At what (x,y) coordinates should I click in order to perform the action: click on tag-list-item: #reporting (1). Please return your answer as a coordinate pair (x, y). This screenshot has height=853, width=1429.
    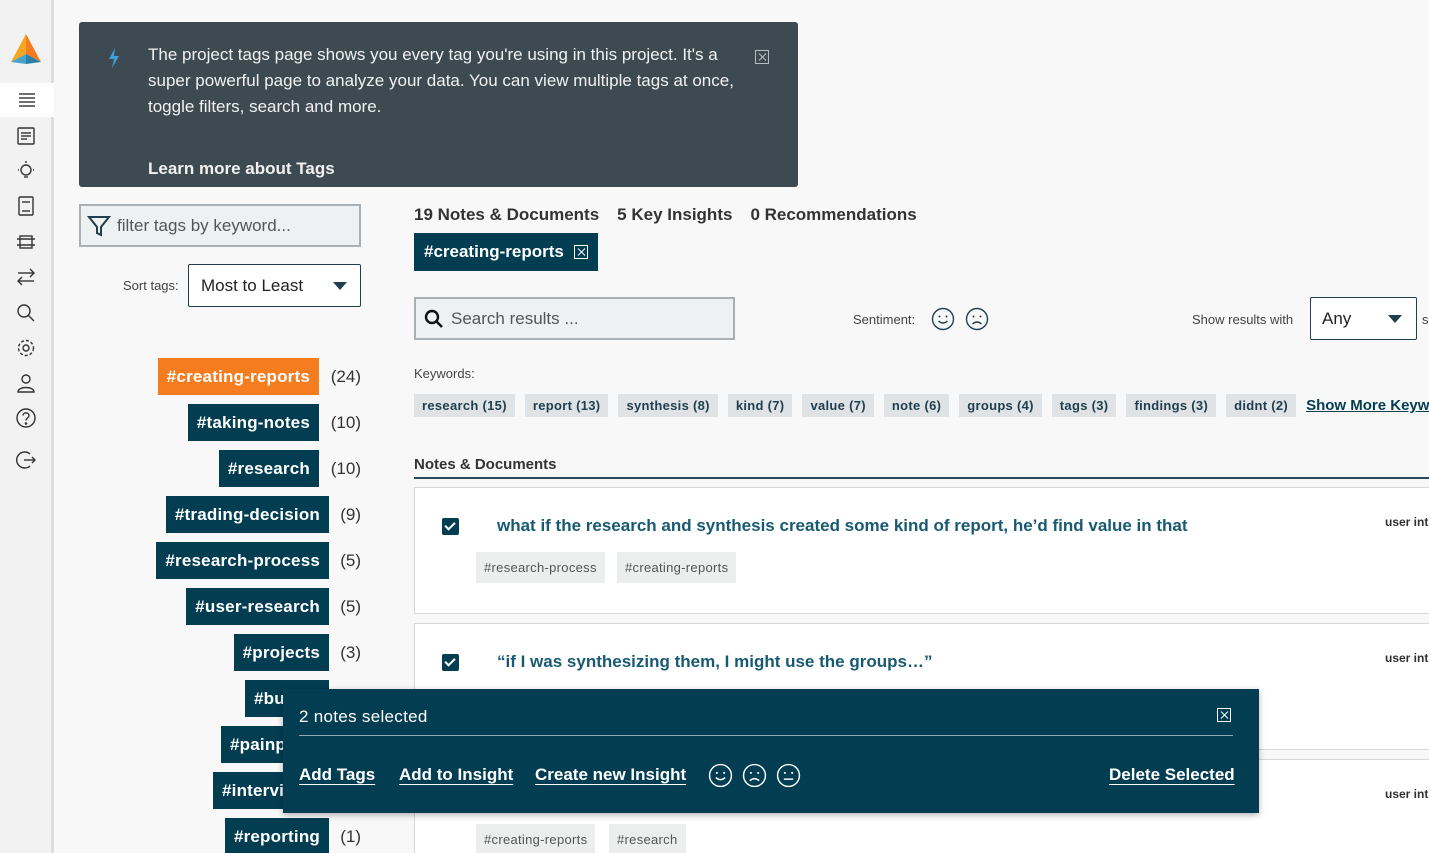
    Looking at the image, I should click on (292, 835).